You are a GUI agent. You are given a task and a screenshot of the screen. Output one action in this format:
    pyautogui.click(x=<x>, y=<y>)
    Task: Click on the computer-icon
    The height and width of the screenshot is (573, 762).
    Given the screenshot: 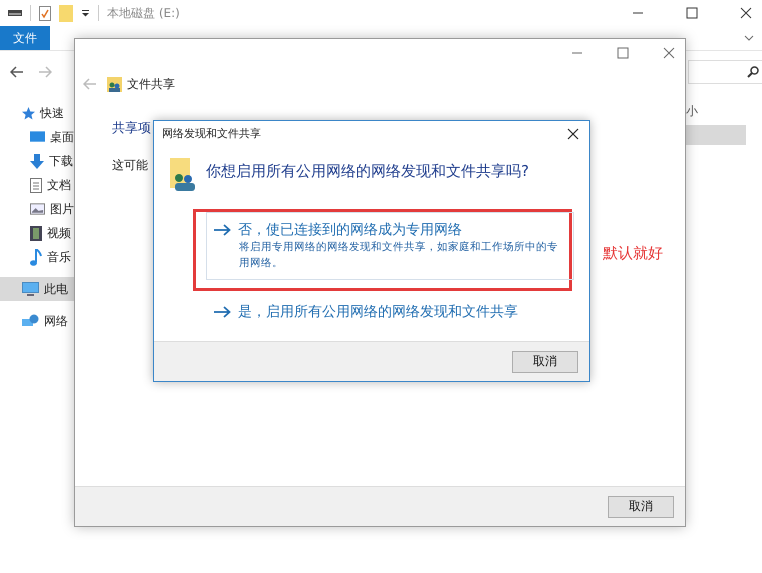 What is the action you would take?
    pyautogui.click(x=30, y=289)
    